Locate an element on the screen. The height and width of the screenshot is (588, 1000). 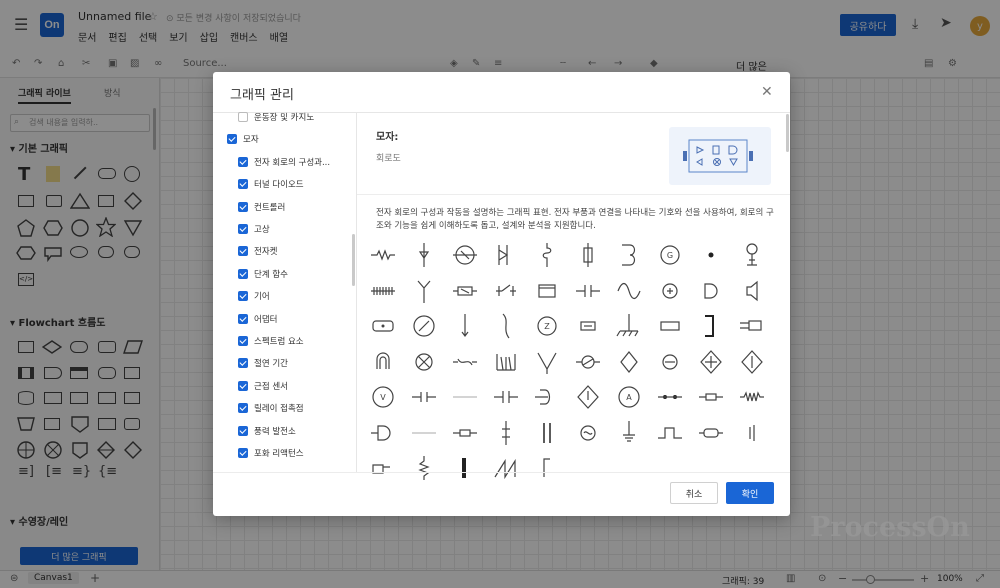
socket-icon is located at coordinates (383, 468).